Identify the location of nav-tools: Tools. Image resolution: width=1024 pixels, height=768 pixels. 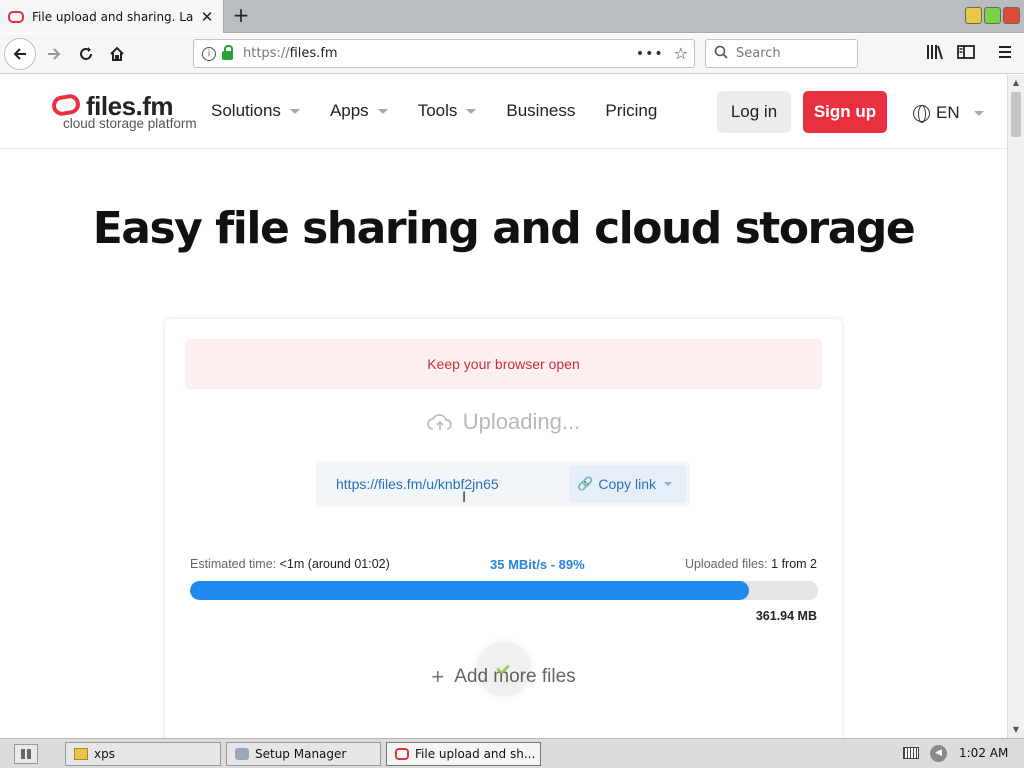
(447, 111).